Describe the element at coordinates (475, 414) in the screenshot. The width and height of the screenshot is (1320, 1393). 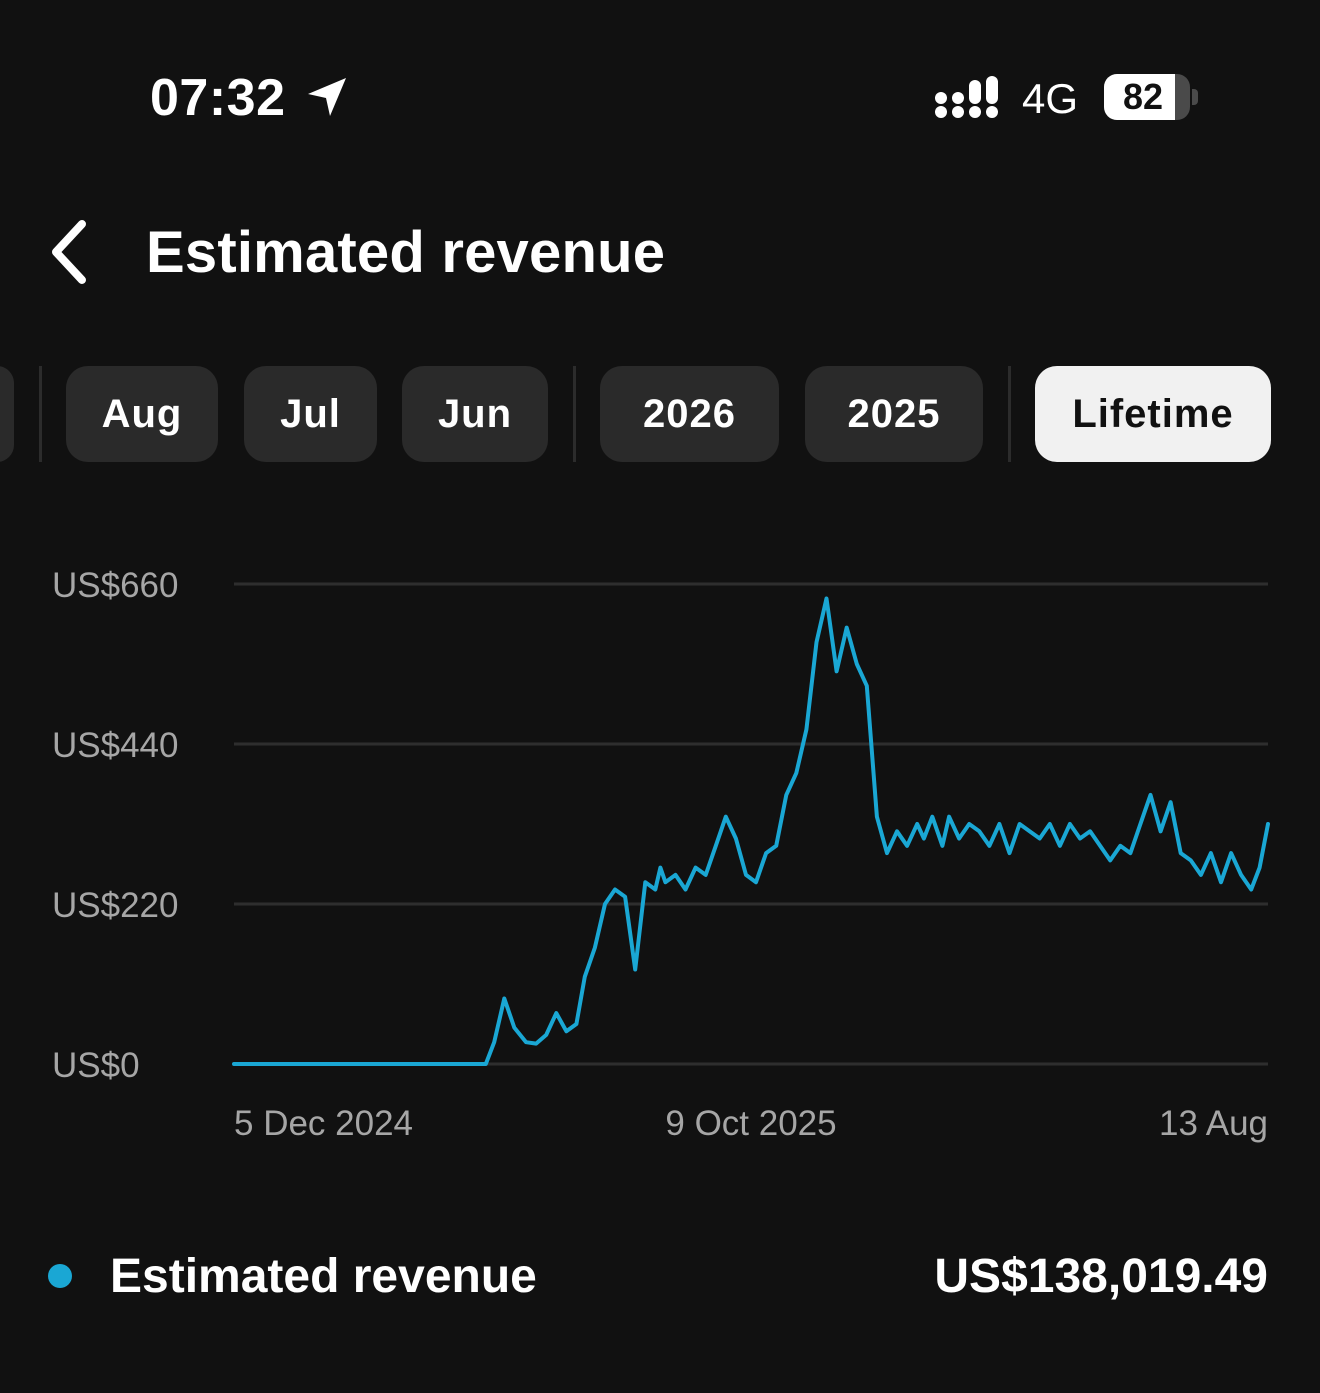
I see `filter-chip-jun: Jun` at that location.